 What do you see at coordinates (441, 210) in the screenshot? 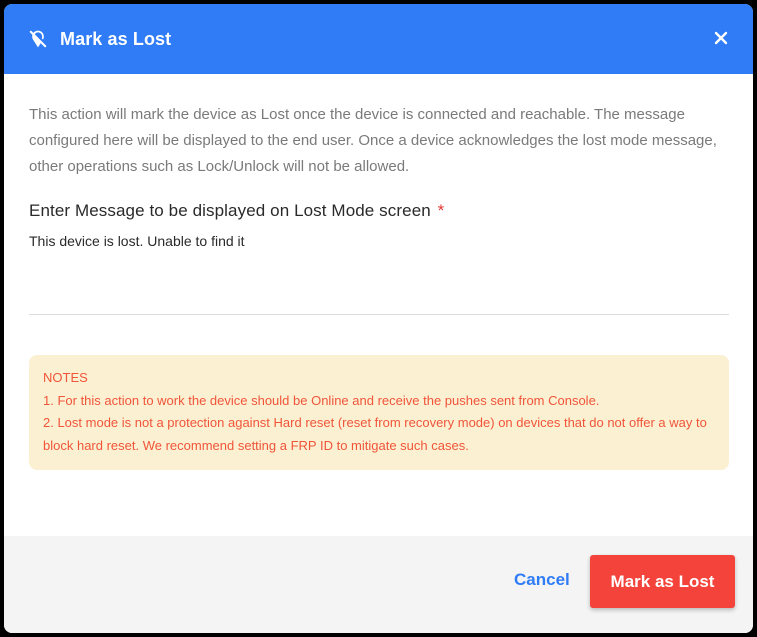
I see `required-marker: *` at bounding box center [441, 210].